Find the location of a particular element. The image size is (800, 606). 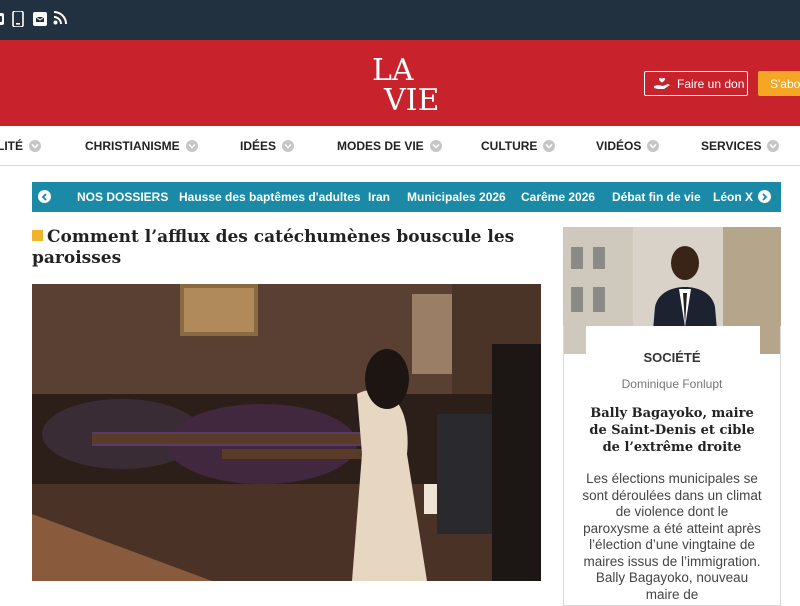

dossier-link: Débat fin de vie is located at coordinates (656, 197).